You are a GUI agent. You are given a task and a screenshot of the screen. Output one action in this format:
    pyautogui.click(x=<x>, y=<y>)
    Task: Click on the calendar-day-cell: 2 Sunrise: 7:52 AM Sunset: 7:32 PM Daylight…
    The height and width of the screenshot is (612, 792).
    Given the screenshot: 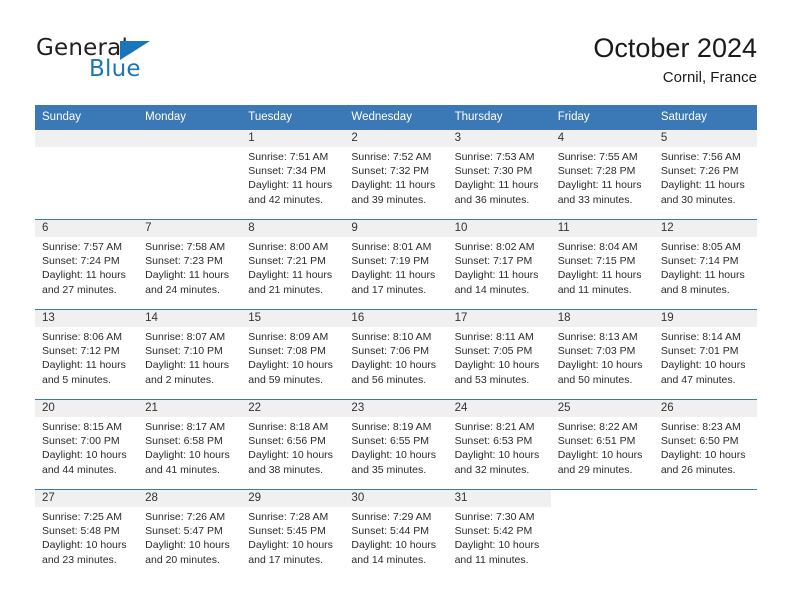 What is the action you would take?
    pyautogui.click(x=396, y=174)
    